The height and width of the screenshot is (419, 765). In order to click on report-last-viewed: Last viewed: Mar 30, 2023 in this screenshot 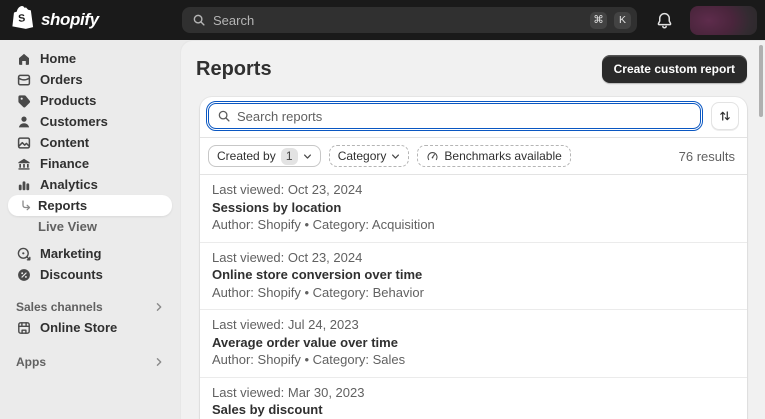, I will do `click(288, 392)`.